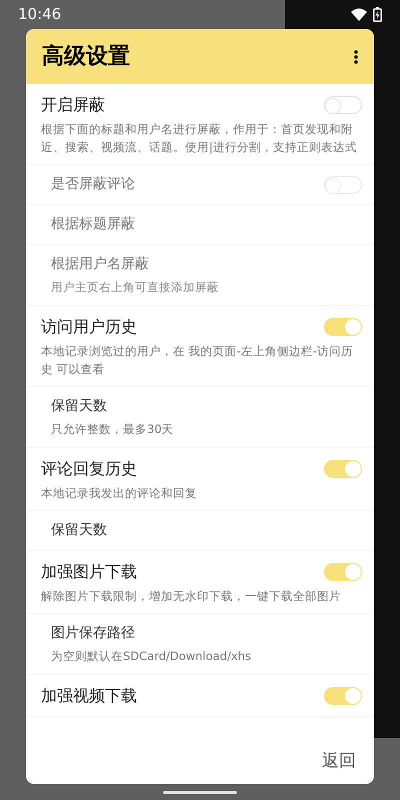 The image size is (400, 800). I want to click on setting-title: 根据标题屏蔽, so click(93, 224).